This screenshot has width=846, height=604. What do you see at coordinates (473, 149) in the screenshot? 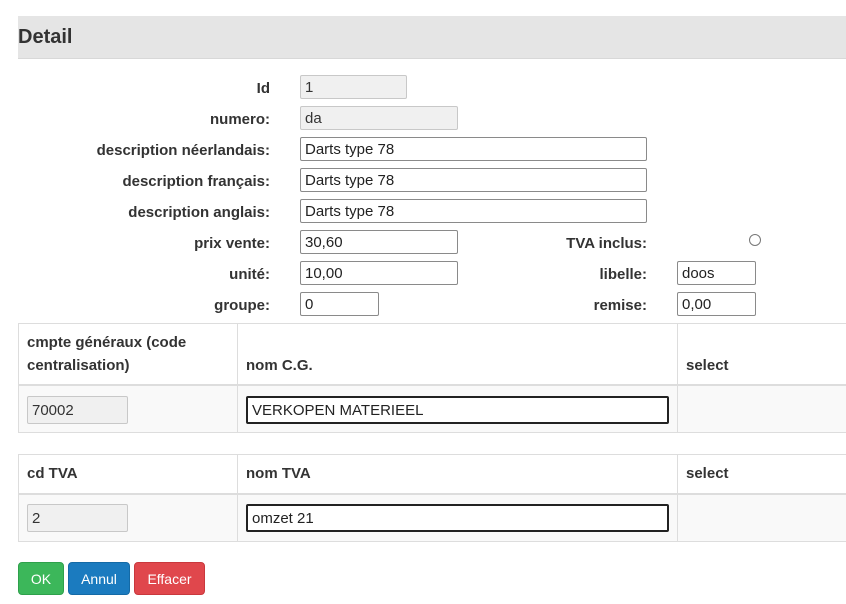
I see `description-nl-field` at bounding box center [473, 149].